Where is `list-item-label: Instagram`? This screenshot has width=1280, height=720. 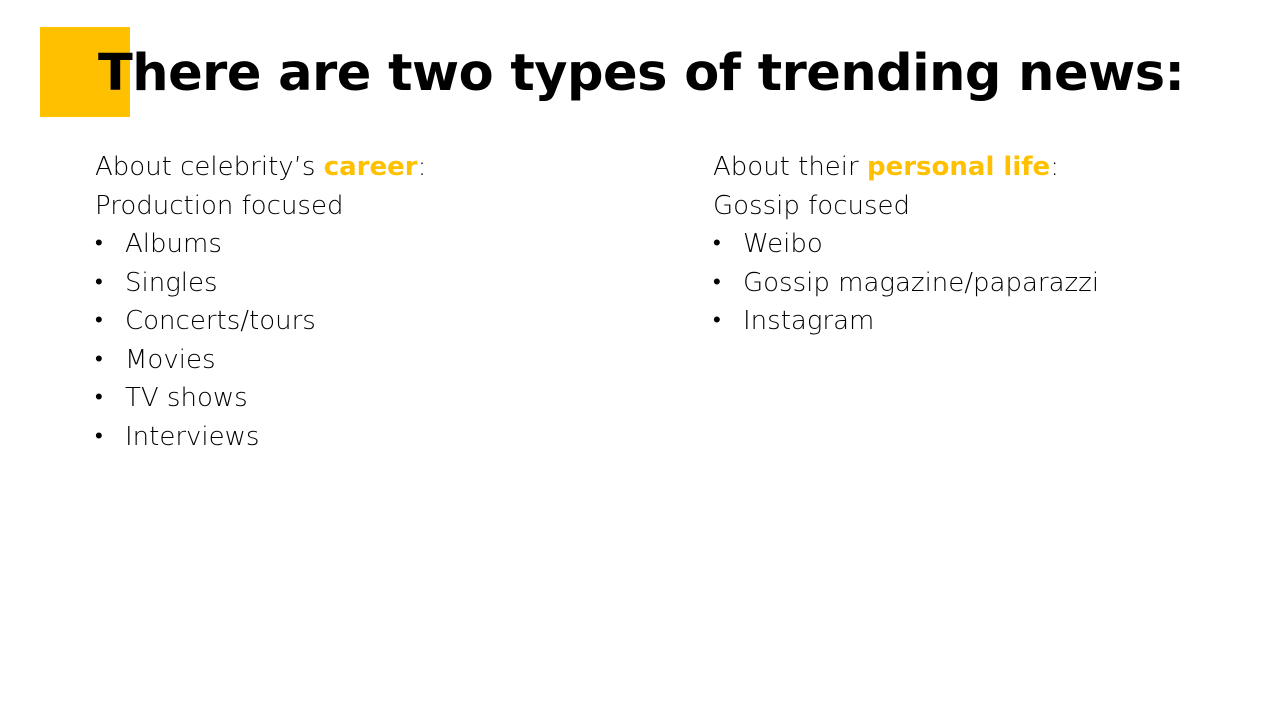
list-item-label: Instagram is located at coordinates (809, 321).